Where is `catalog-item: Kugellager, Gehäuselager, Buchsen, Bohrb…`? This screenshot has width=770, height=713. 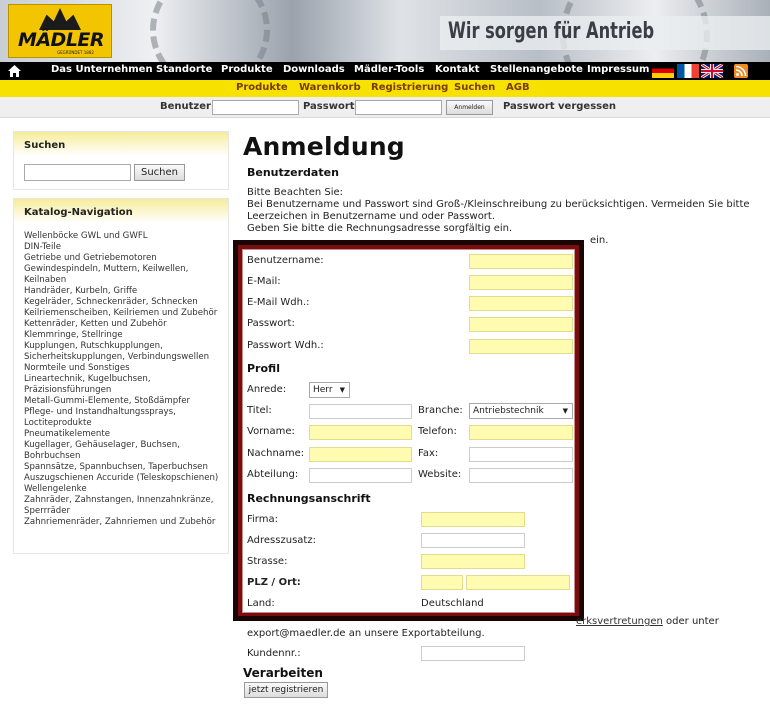
catalog-item: Kugellager, Gehäuselager, Buchsen, Bohrb… is located at coordinates (126, 451).